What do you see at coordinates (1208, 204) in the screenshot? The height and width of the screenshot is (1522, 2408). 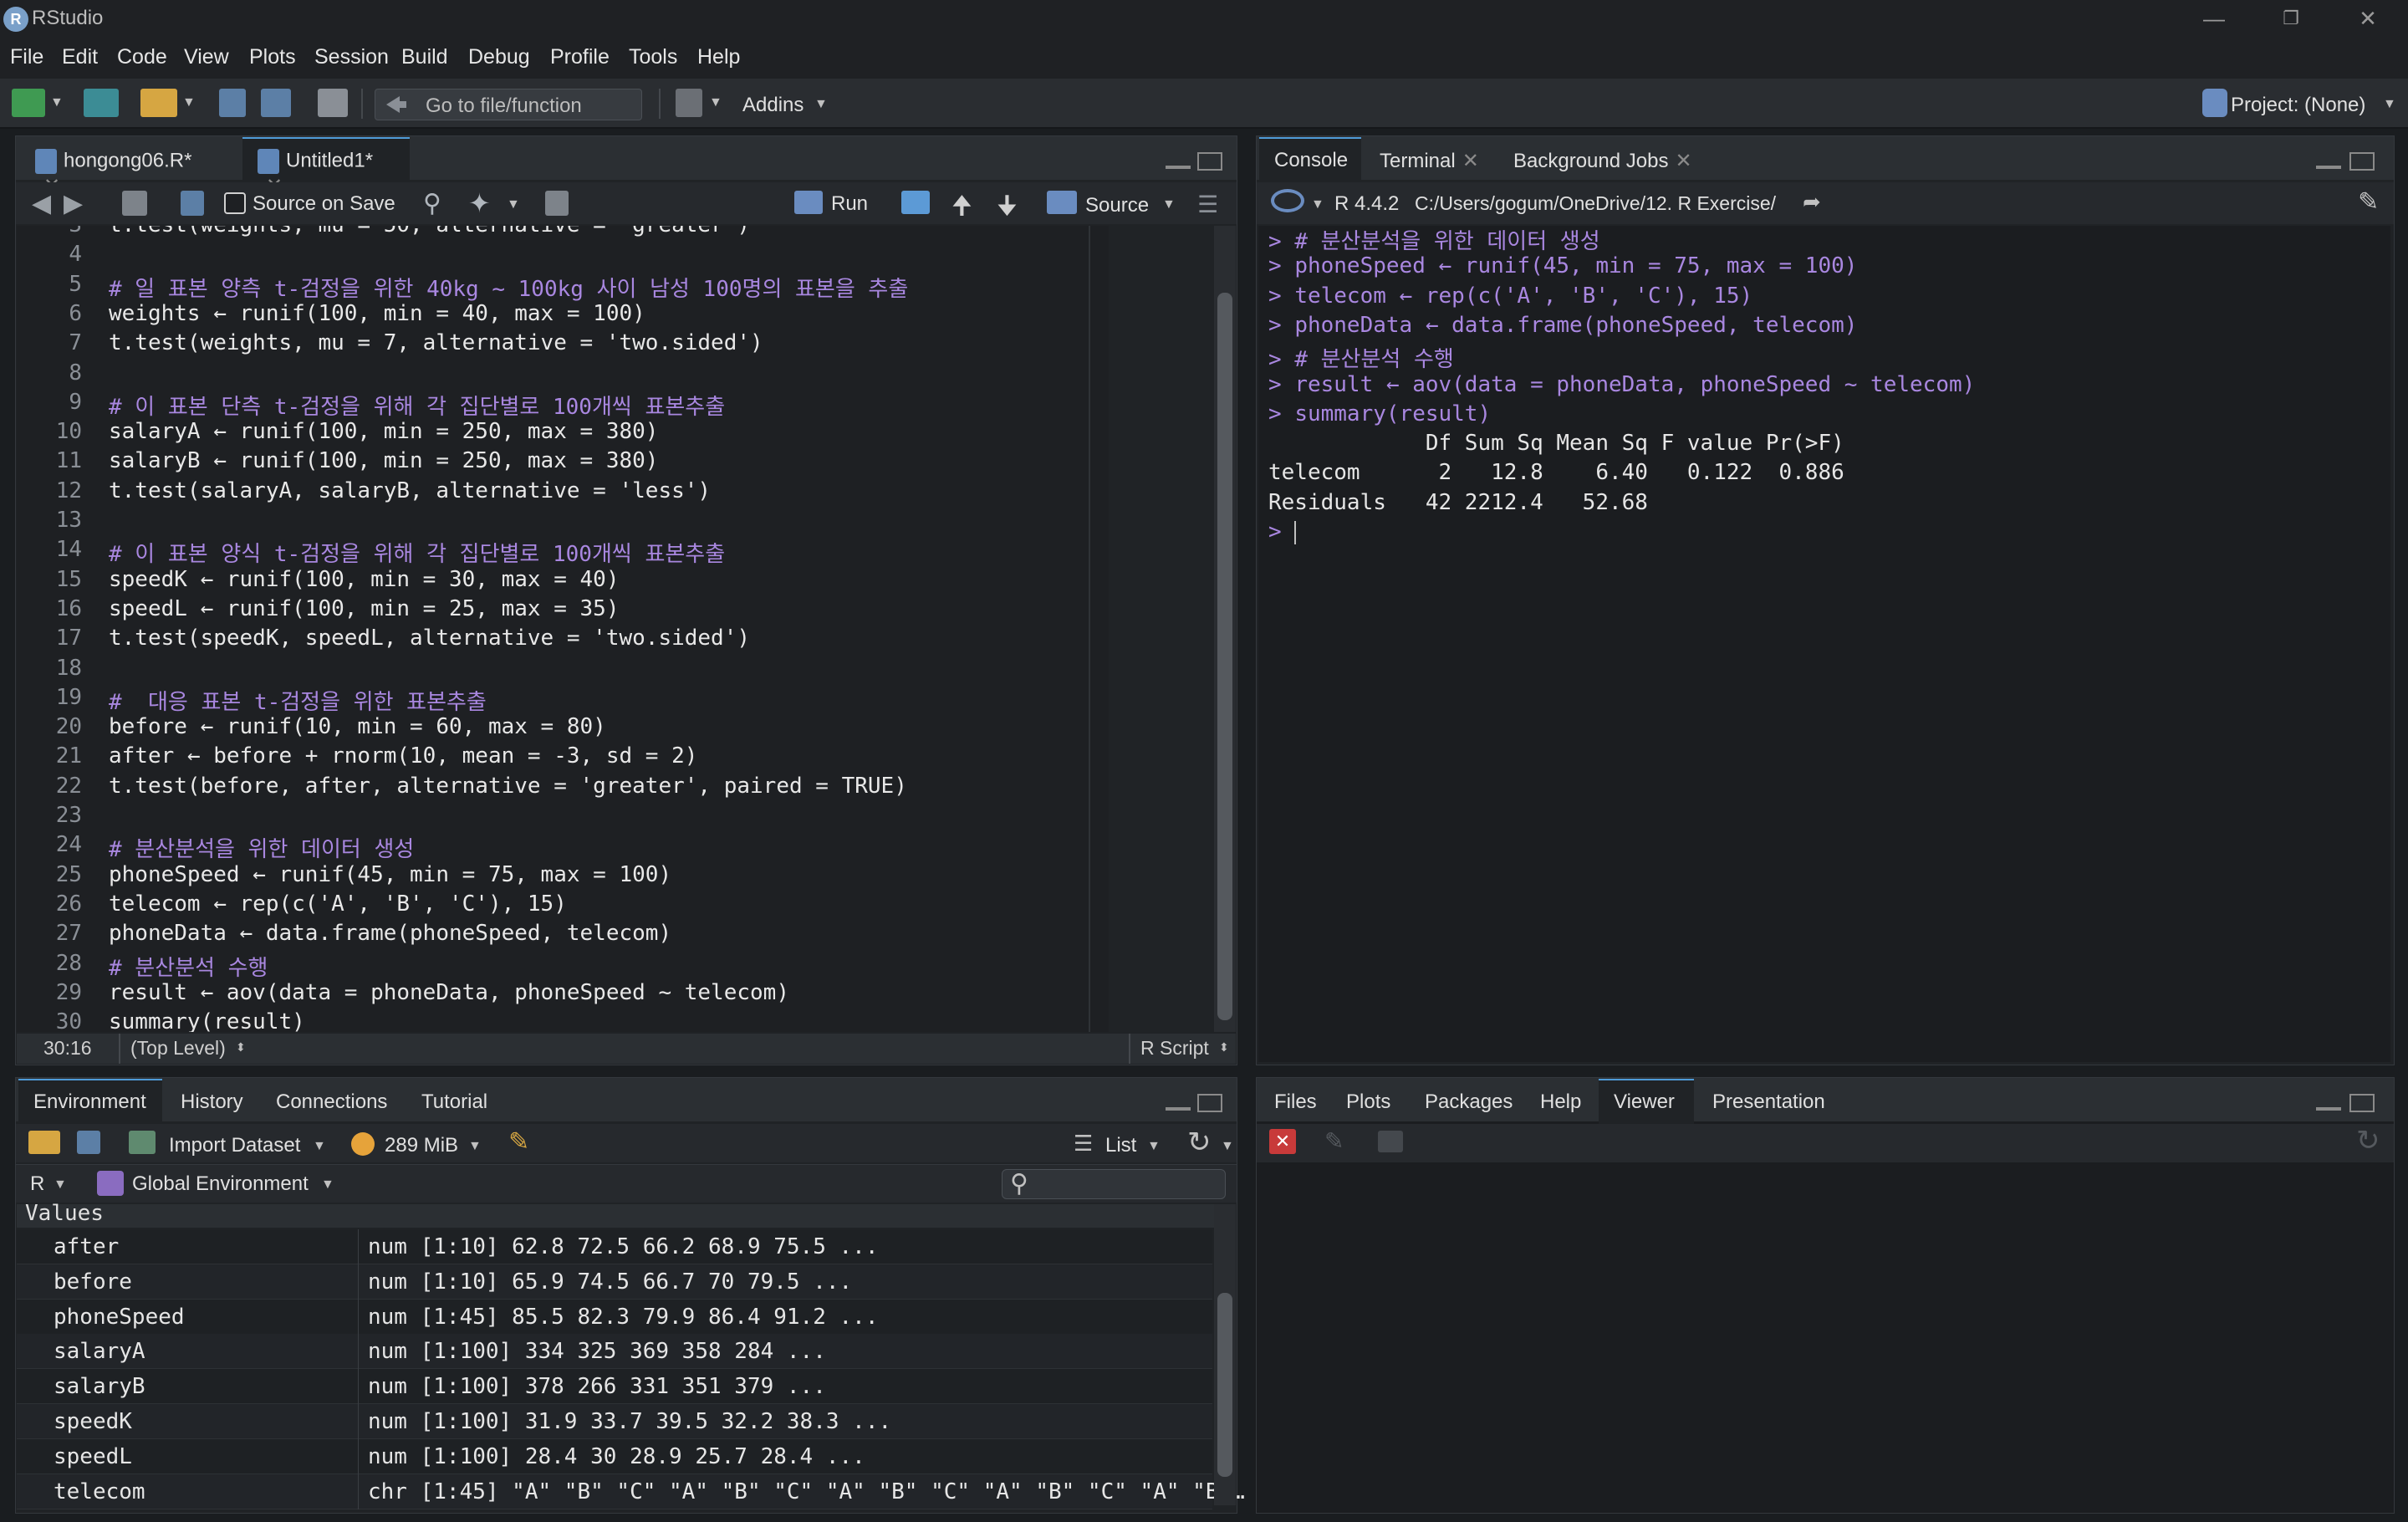 I see `document-outline-icon: ☰` at bounding box center [1208, 204].